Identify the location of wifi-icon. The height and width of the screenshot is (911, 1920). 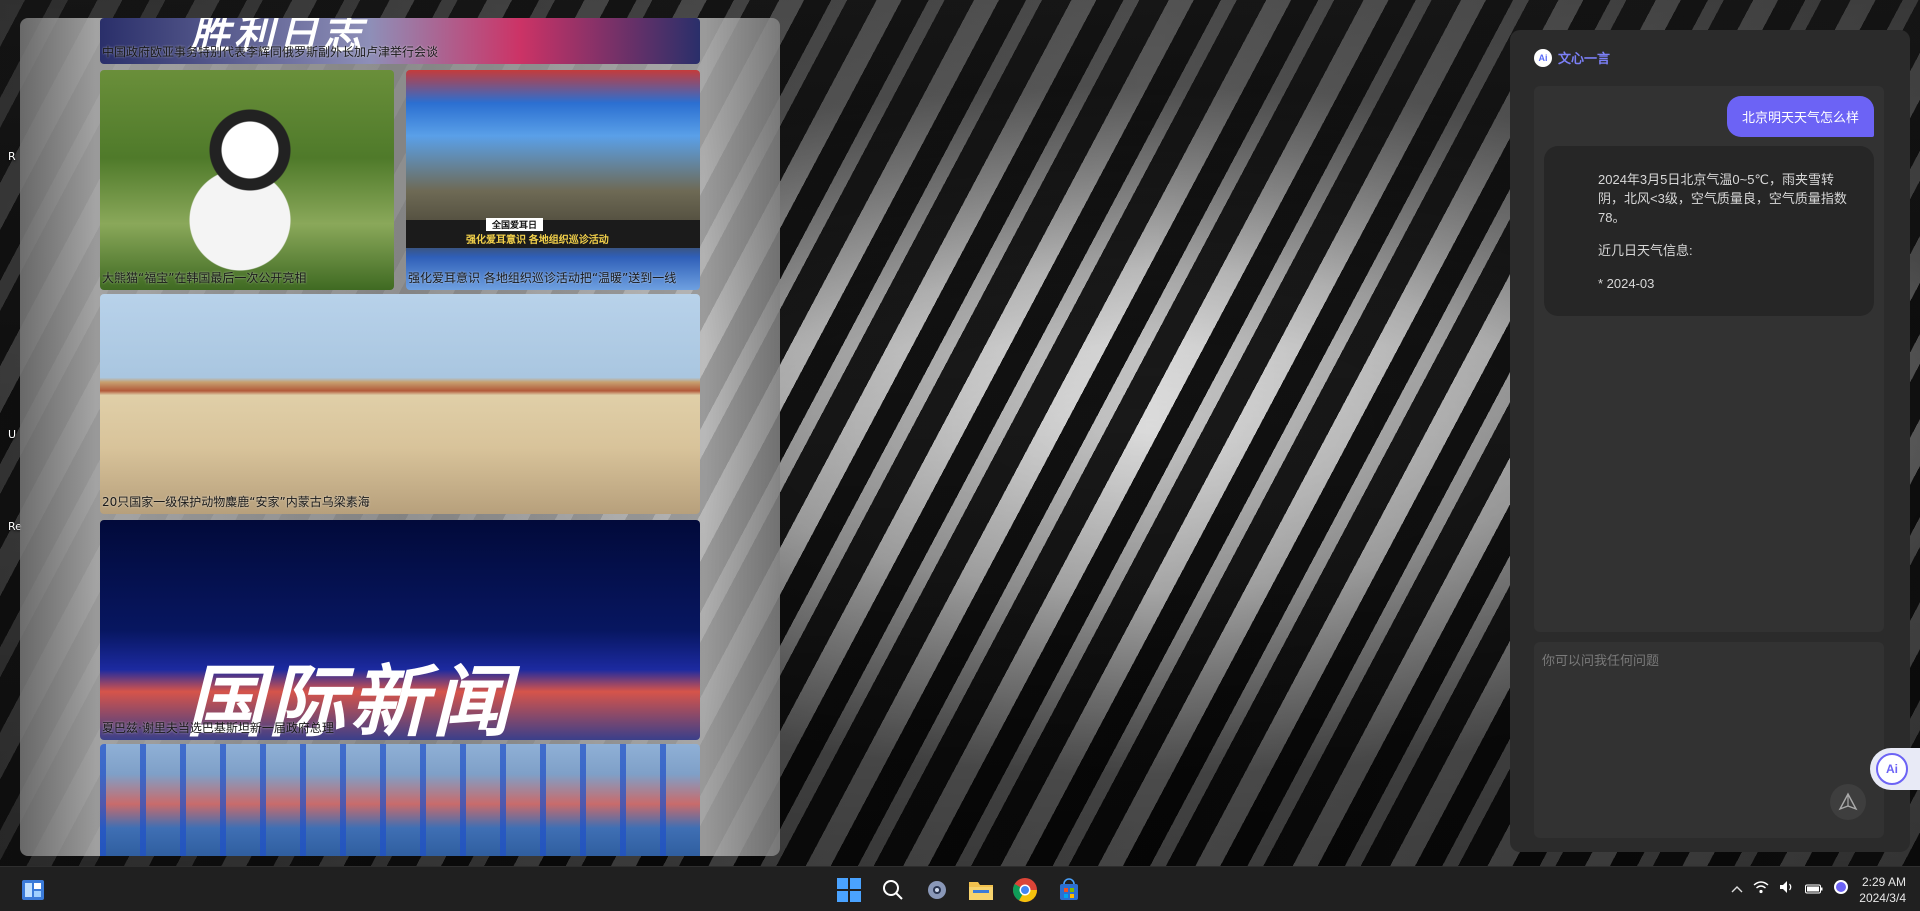
(1761, 889).